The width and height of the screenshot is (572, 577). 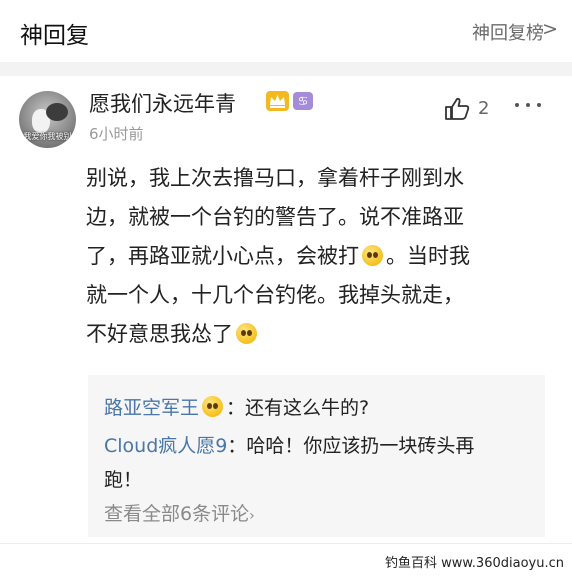 What do you see at coordinates (116, 134) in the screenshot?
I see `post-time: 6小时前` at bounding box center [116, 134].